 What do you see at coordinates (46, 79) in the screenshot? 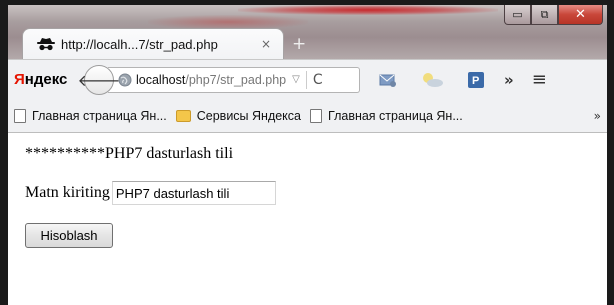
I see `yandex-logo-rest: ндекс` at bounding box center [46, 79].